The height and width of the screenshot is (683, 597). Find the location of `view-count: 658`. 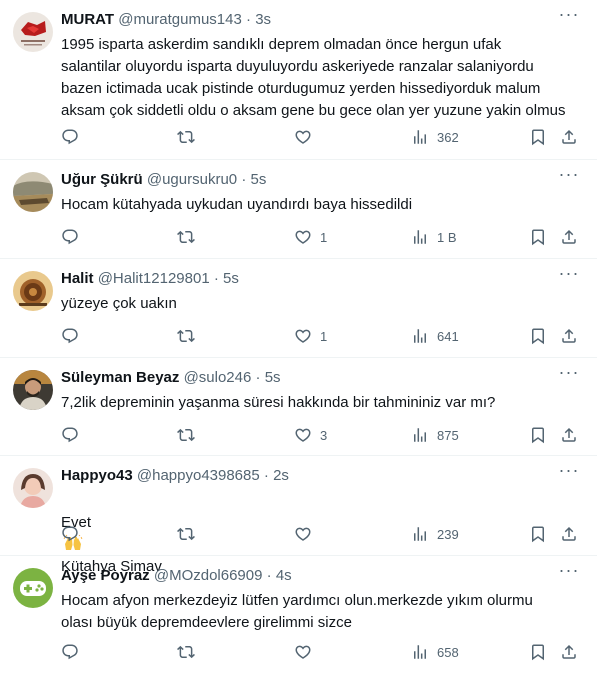

view-count: 658 is located at coordinates (448, 652).